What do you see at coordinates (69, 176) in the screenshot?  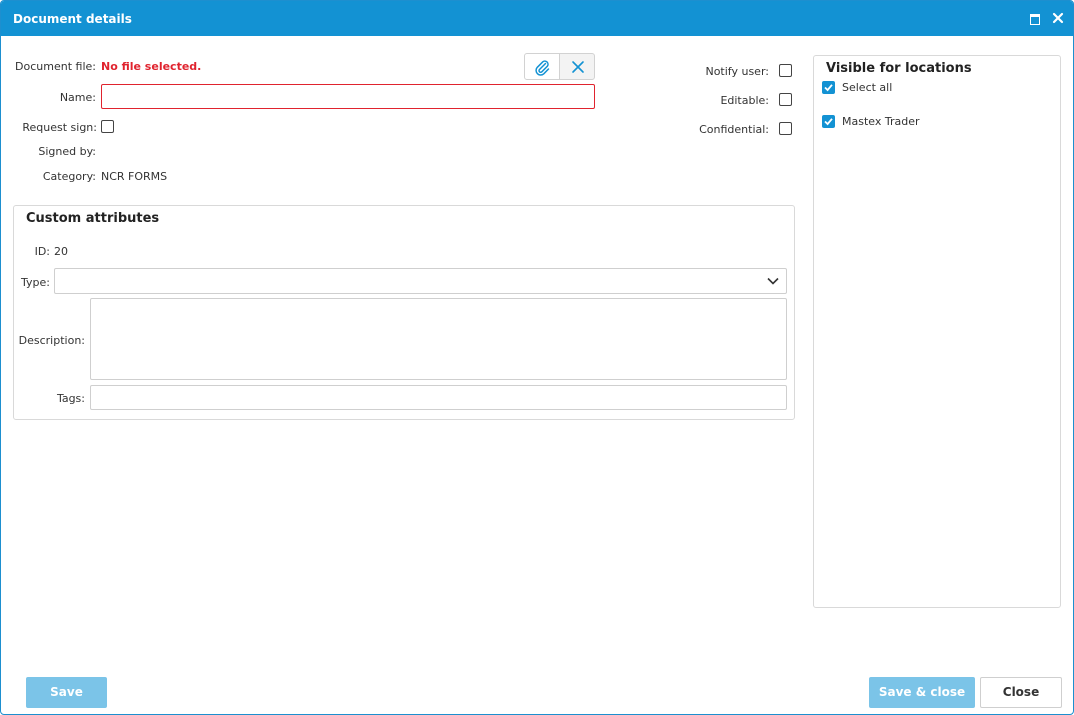 I see `category-label: Category:` at bounding box center [69, 176].